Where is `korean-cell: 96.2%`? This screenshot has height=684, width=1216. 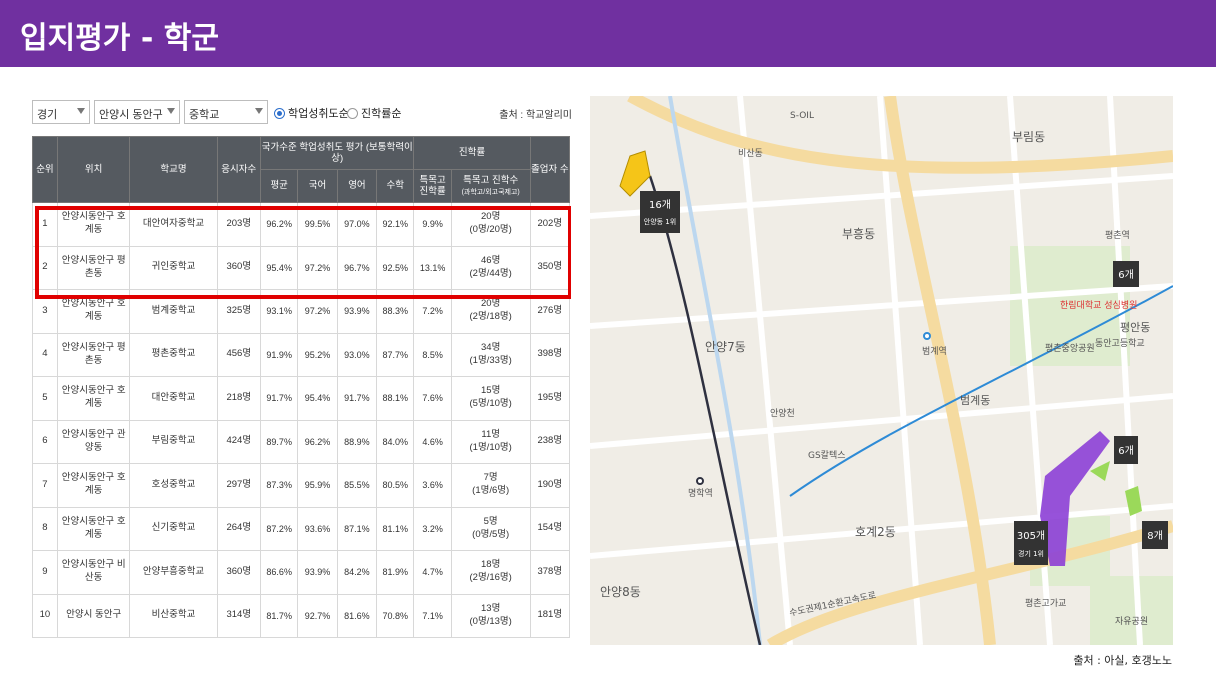 korean-cell: 96.2% is located at coordinates (317, 441).